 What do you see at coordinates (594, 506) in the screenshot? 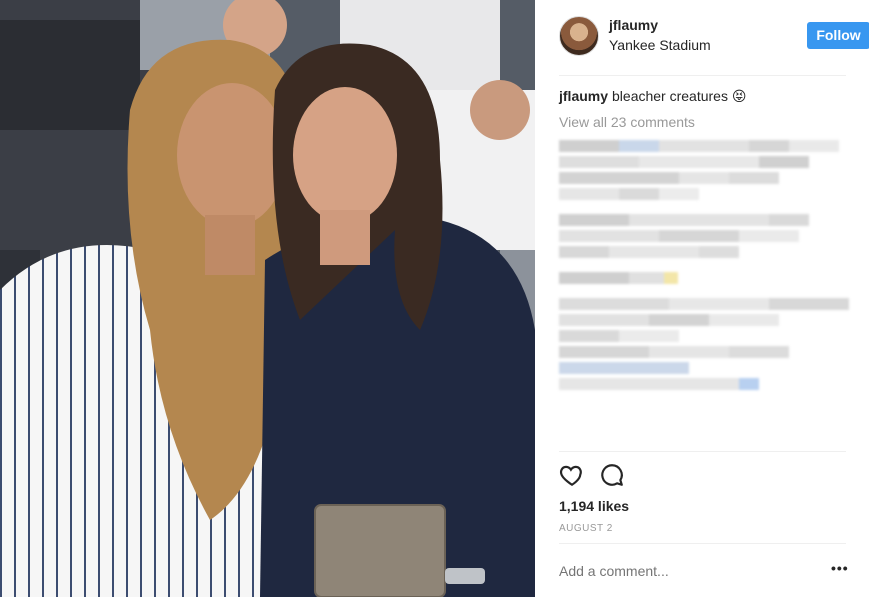
I see `likes-count: 1,194 likes` at bounding box center [594, 506].